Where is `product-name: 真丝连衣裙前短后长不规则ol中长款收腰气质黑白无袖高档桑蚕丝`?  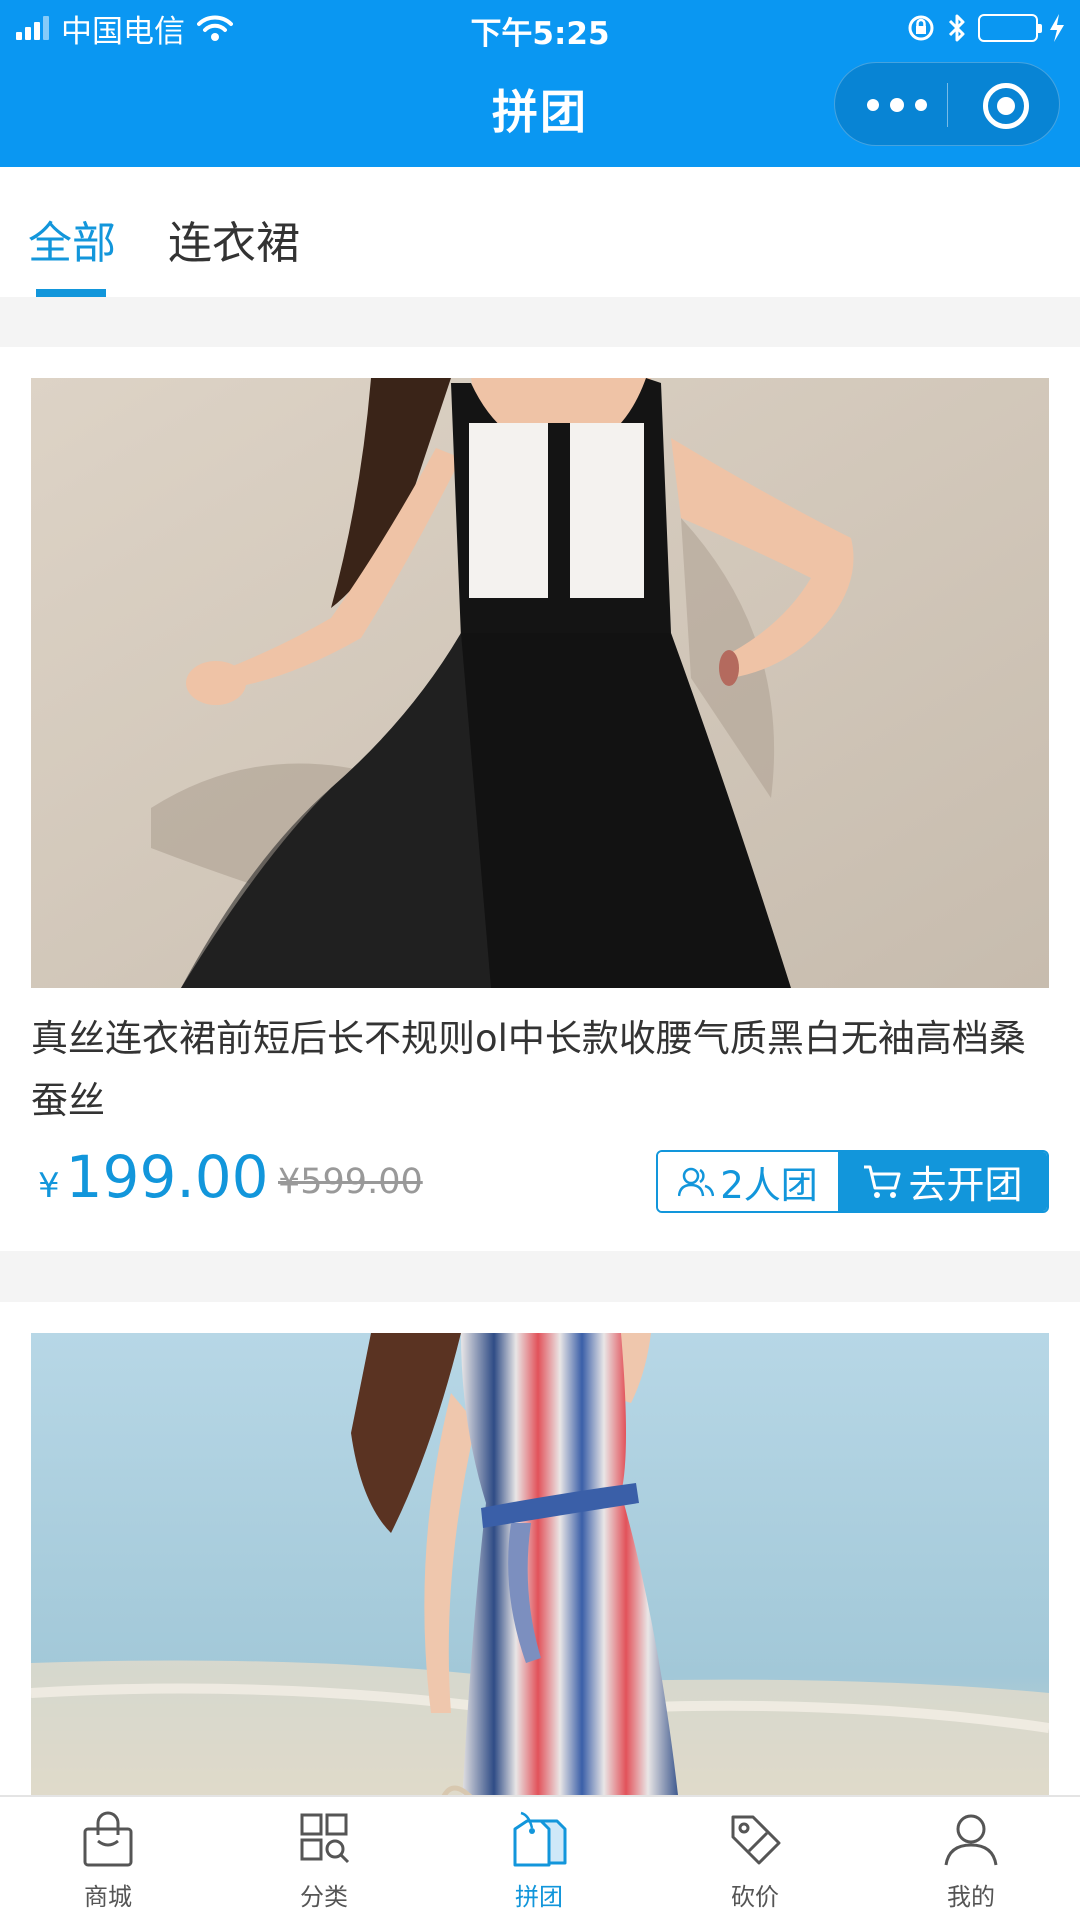
product-name: 真丝连衣裙前短后长不规则ol中长款收腰气质黑白无袖高档桑蚕丝 is located at coordinates (541, 1070).